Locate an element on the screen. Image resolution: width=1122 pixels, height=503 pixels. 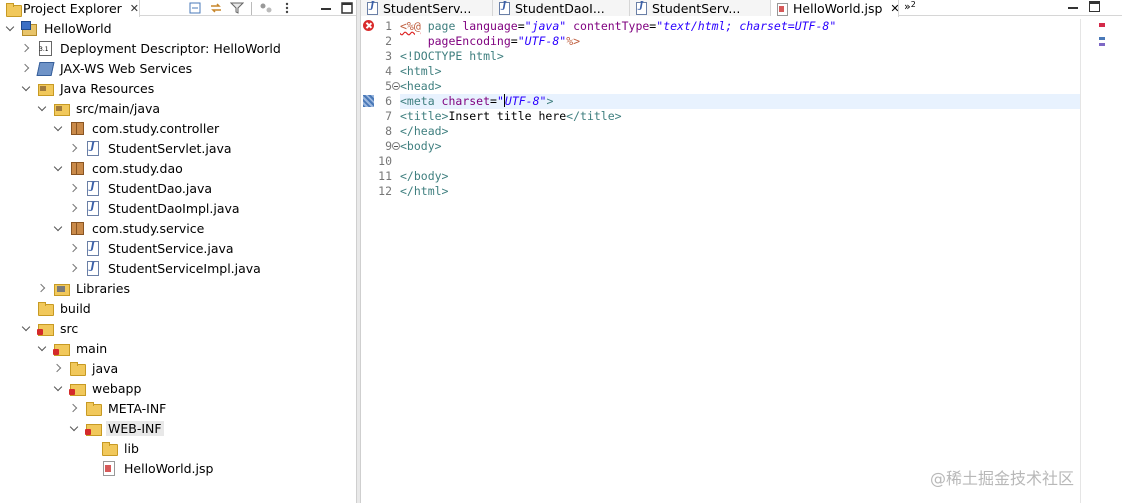
java-resources-icon is located at coordinates (45, 88).